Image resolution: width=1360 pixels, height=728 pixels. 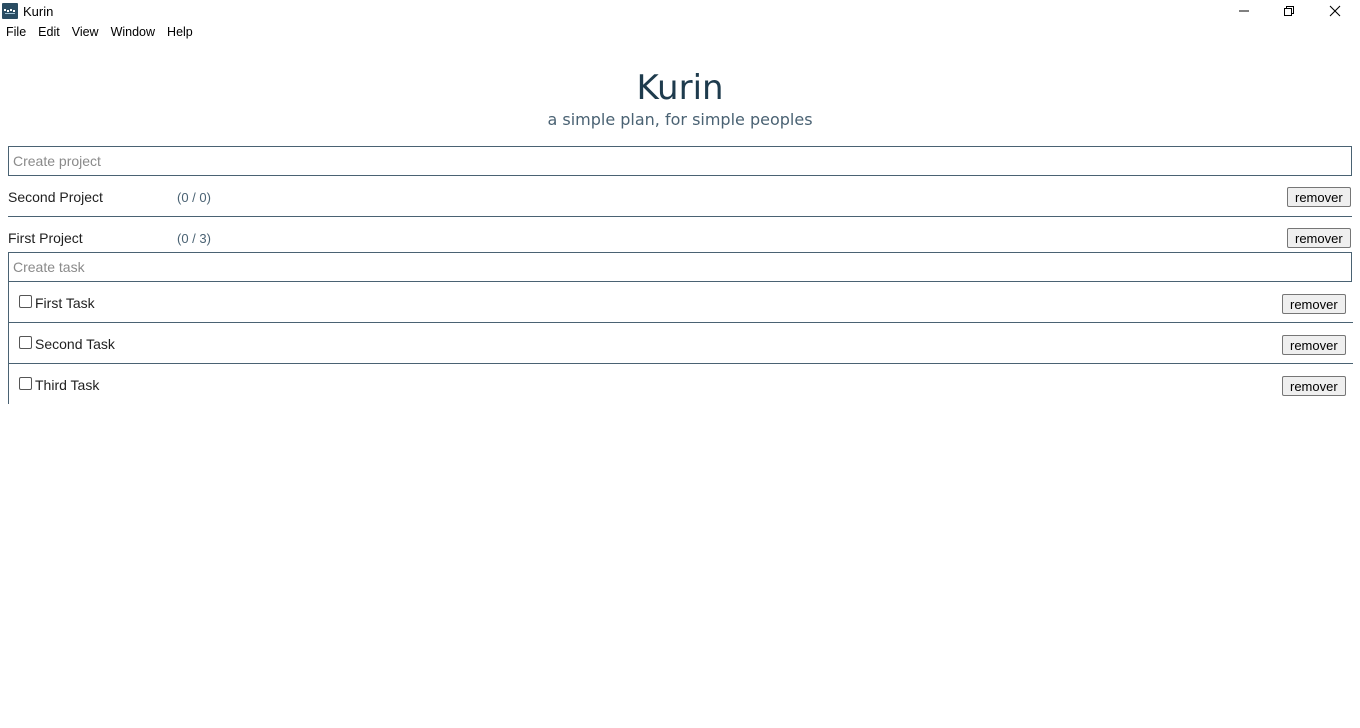 What do you see at coordinates (681, 384) in the screenshot?
I see `task-row: Third Task remover` at bounding box center [681, 384].